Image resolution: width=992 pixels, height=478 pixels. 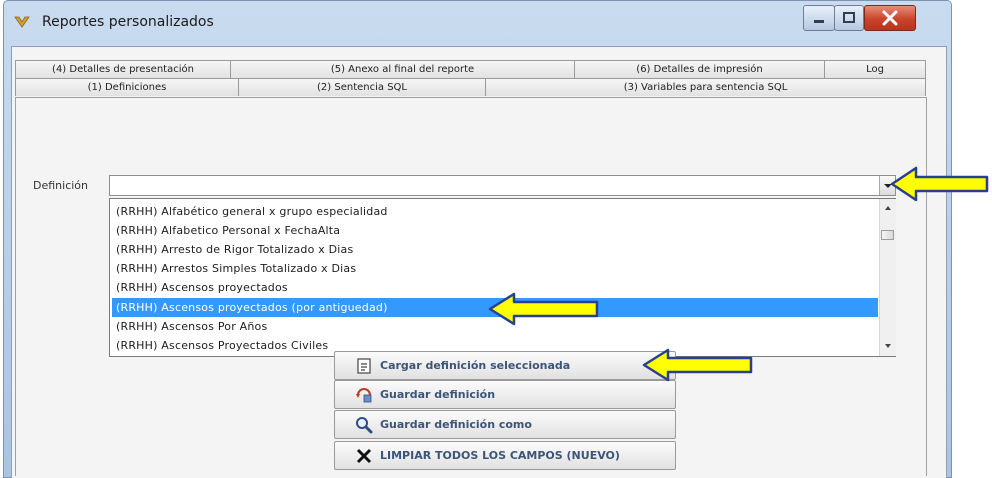 I want to click on maximize-icon, so click(x=849, y=17).